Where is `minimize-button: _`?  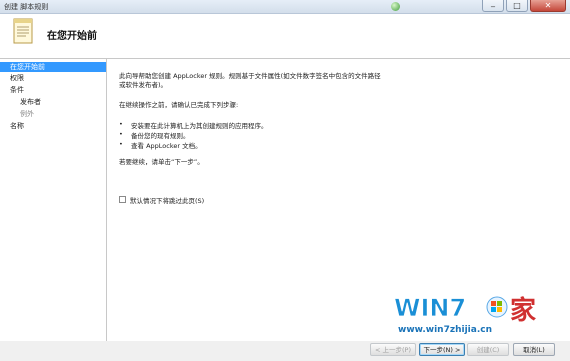
minimize-button: _ is located at coordinates (493, 6).